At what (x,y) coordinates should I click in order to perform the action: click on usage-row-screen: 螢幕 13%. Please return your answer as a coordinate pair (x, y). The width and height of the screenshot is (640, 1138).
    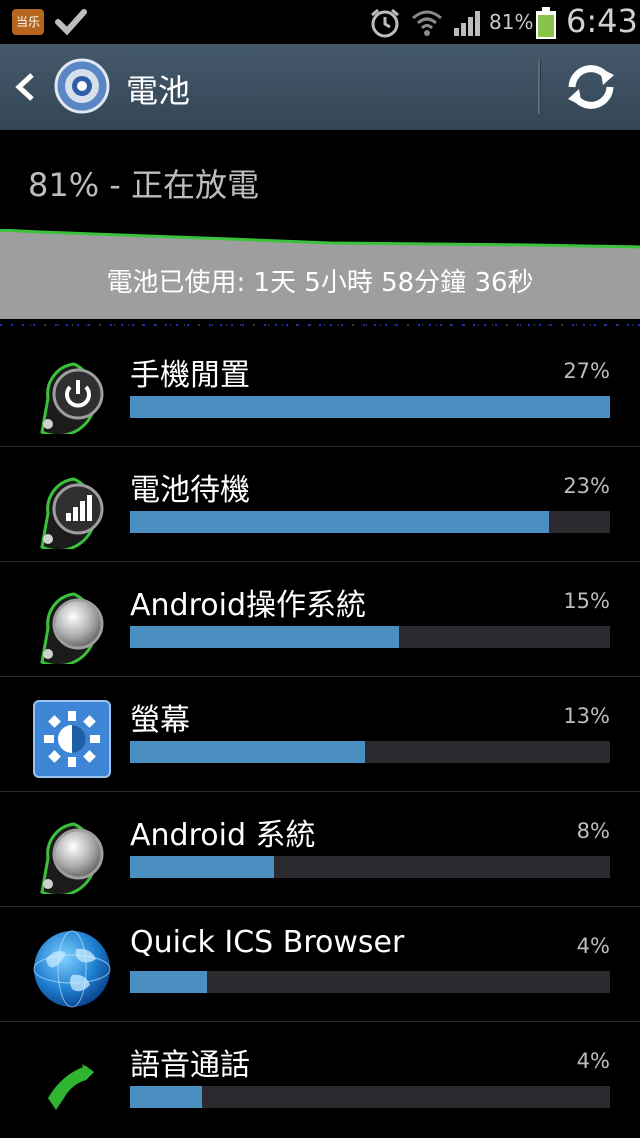
    Looking at the image, I should click on (320, 734).